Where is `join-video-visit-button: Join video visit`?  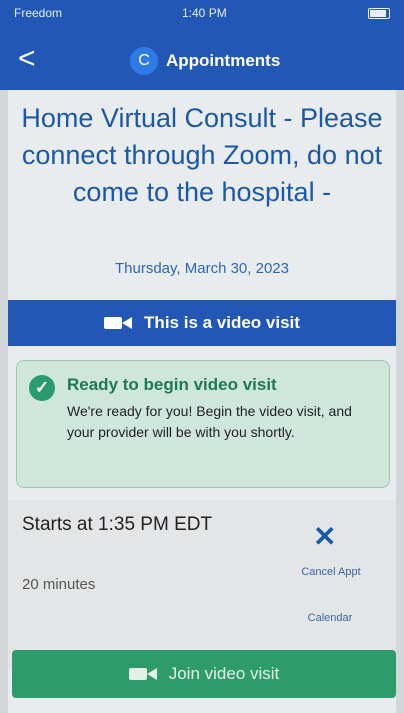 join-video-visit-button: Join video visit is located at coordinates (204, 674).